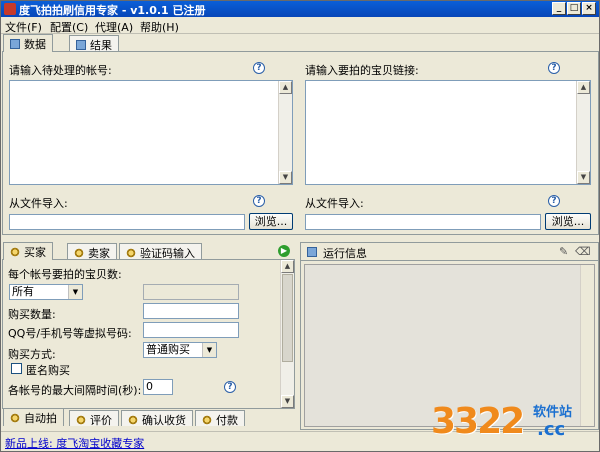 The width and height of the screenshot is (600, 452). I want to click on tab-payment: 付款, so click(220, 418).